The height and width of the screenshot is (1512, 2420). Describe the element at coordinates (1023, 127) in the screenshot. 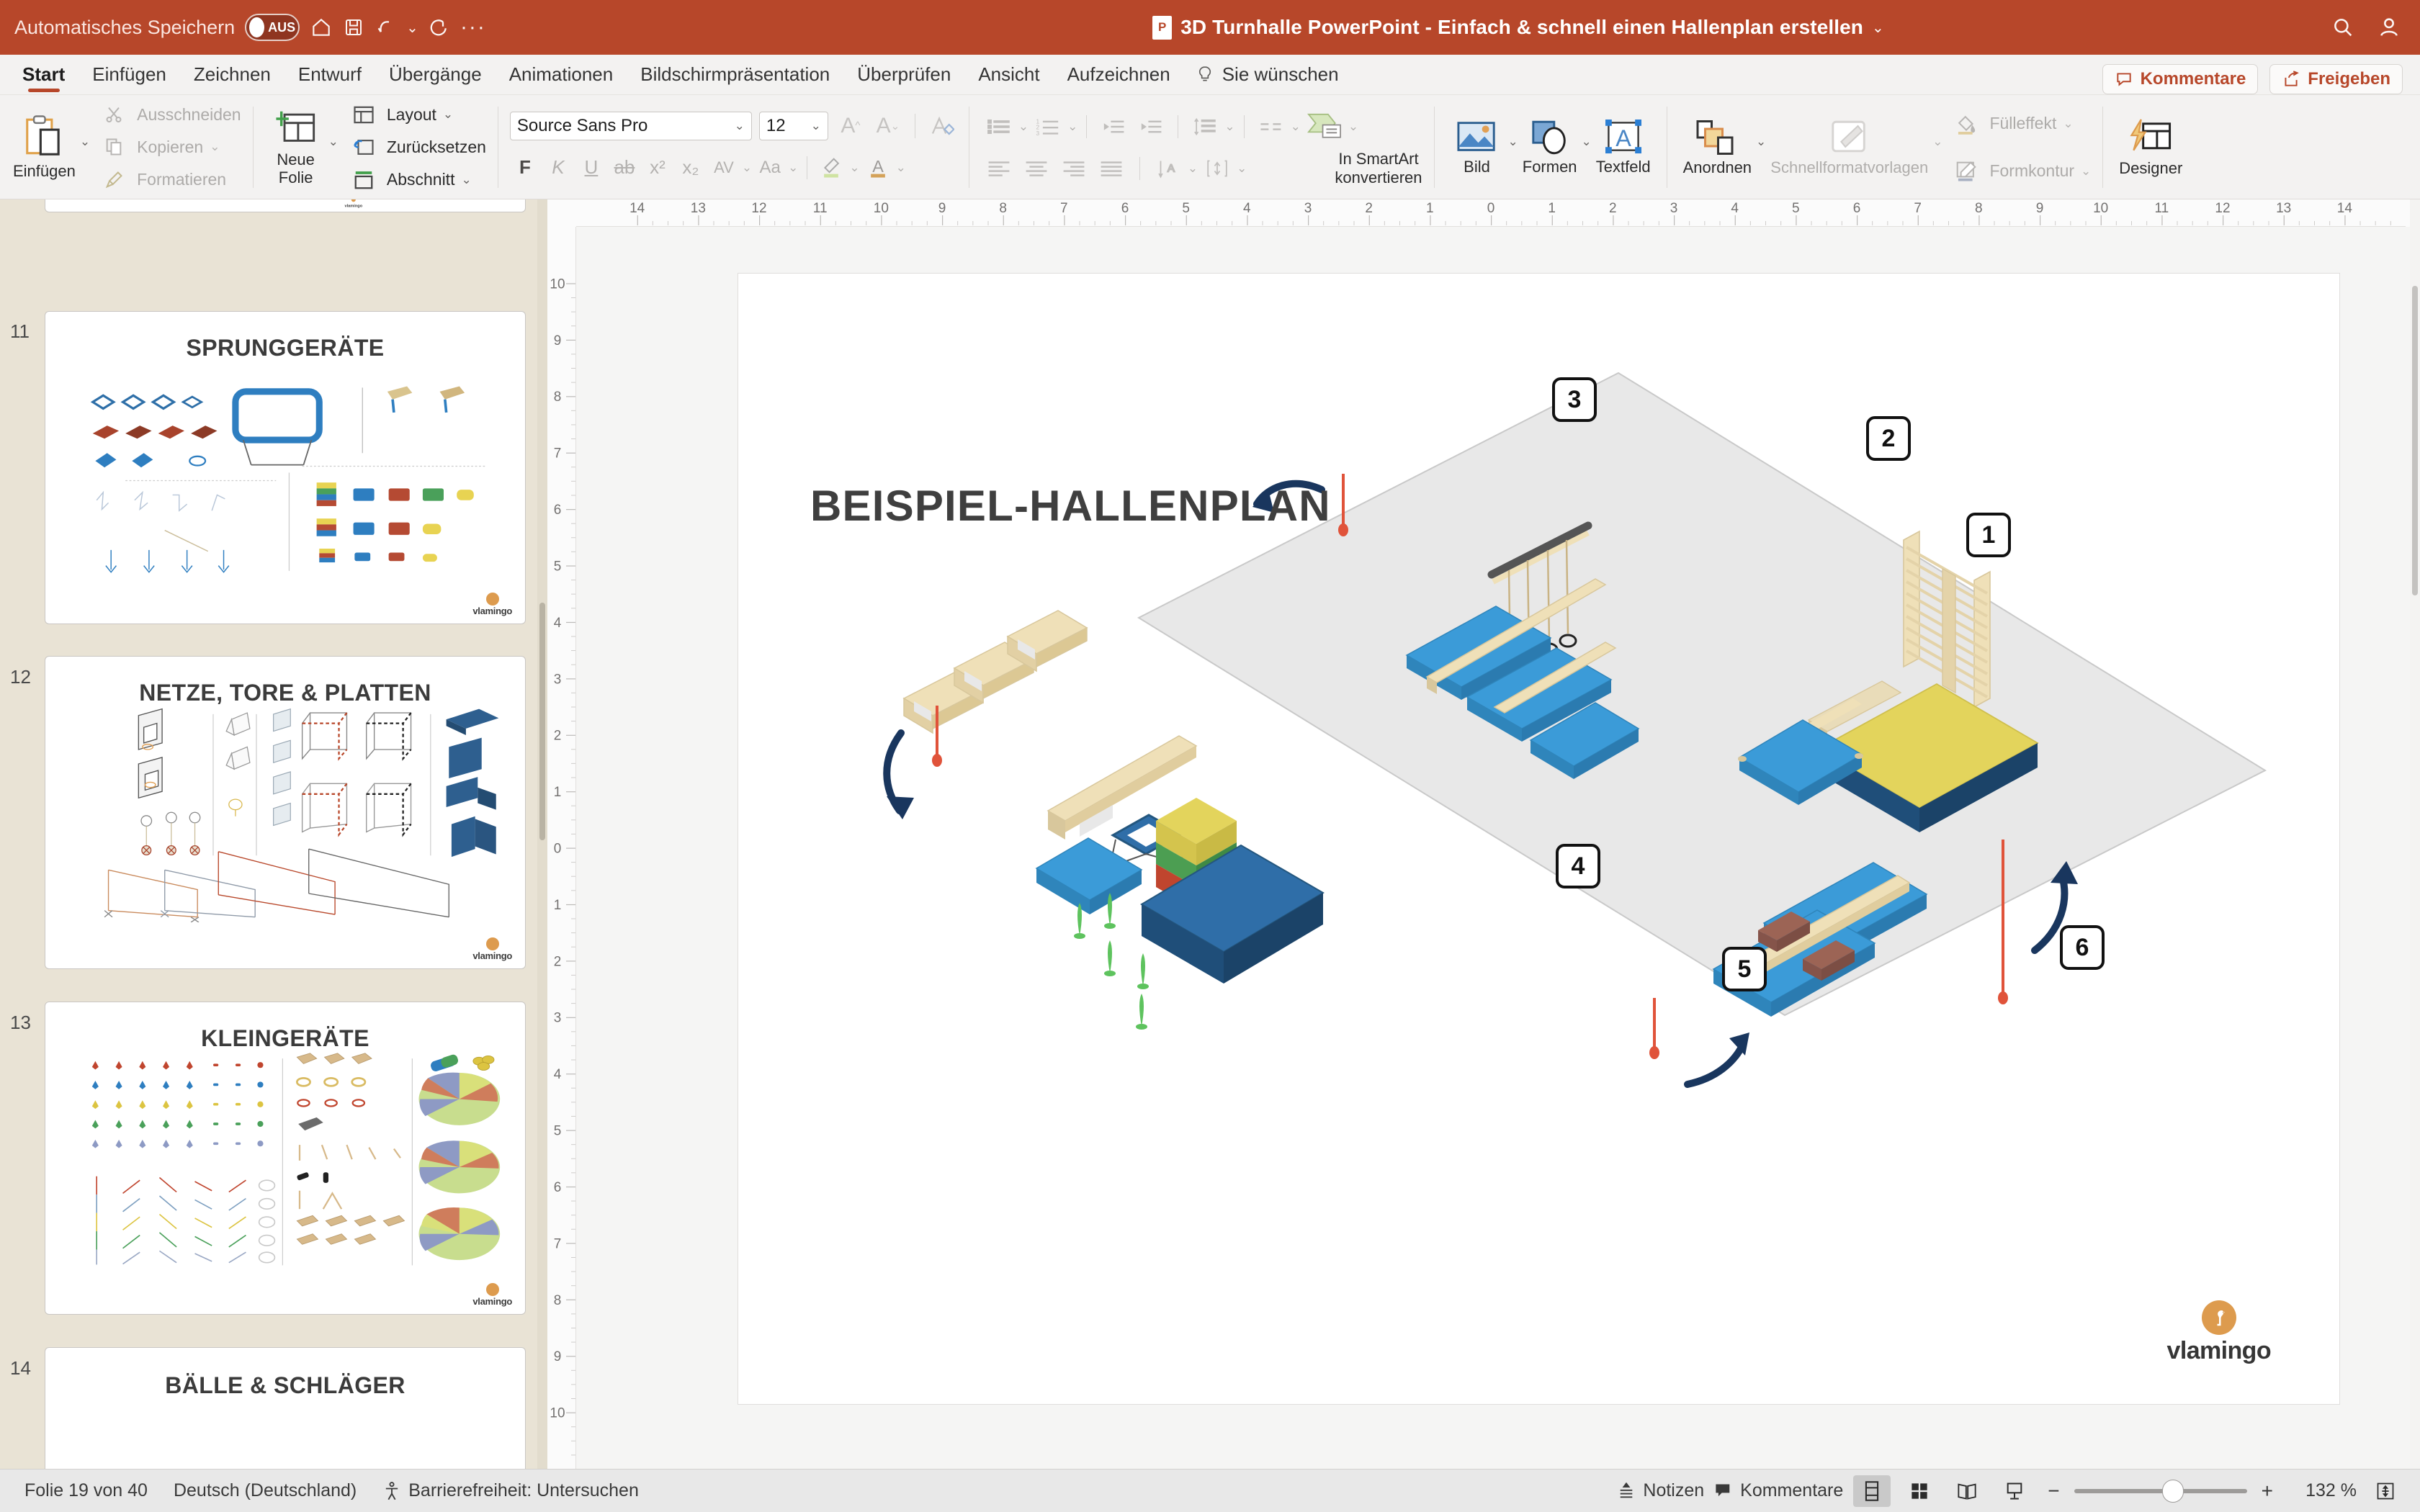

I see `bullets-caret-icon: ⌄` at that location.